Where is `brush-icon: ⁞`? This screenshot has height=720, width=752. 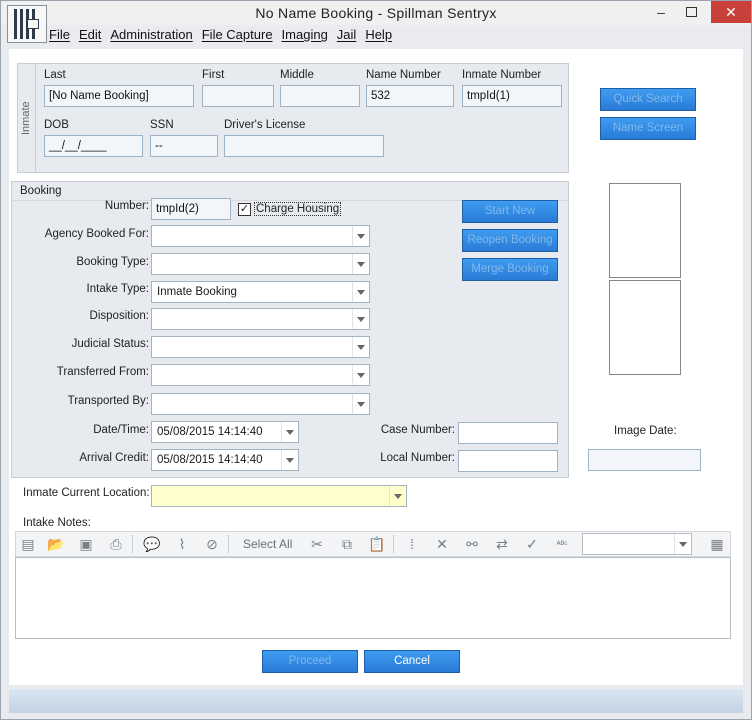 brush-icon: ⁞ is located at coordinates (412, 544).